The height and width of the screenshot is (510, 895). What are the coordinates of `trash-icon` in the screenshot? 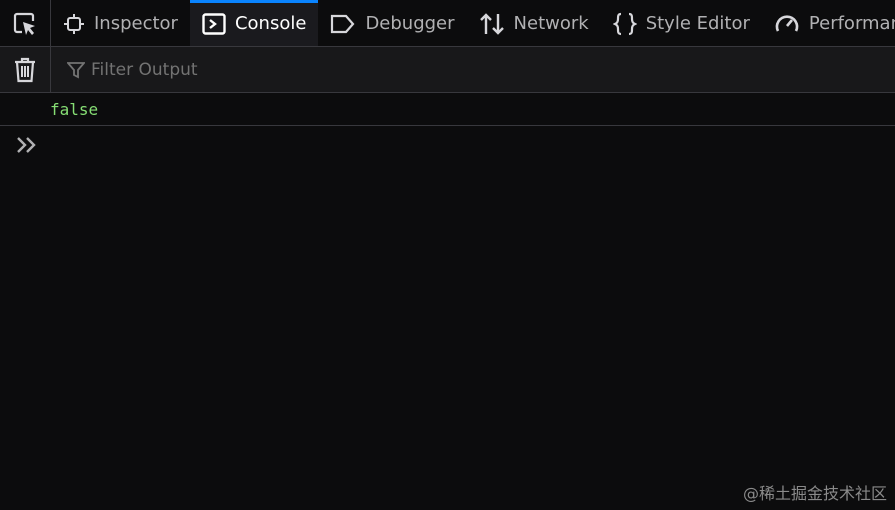 It's located at (25, 69).